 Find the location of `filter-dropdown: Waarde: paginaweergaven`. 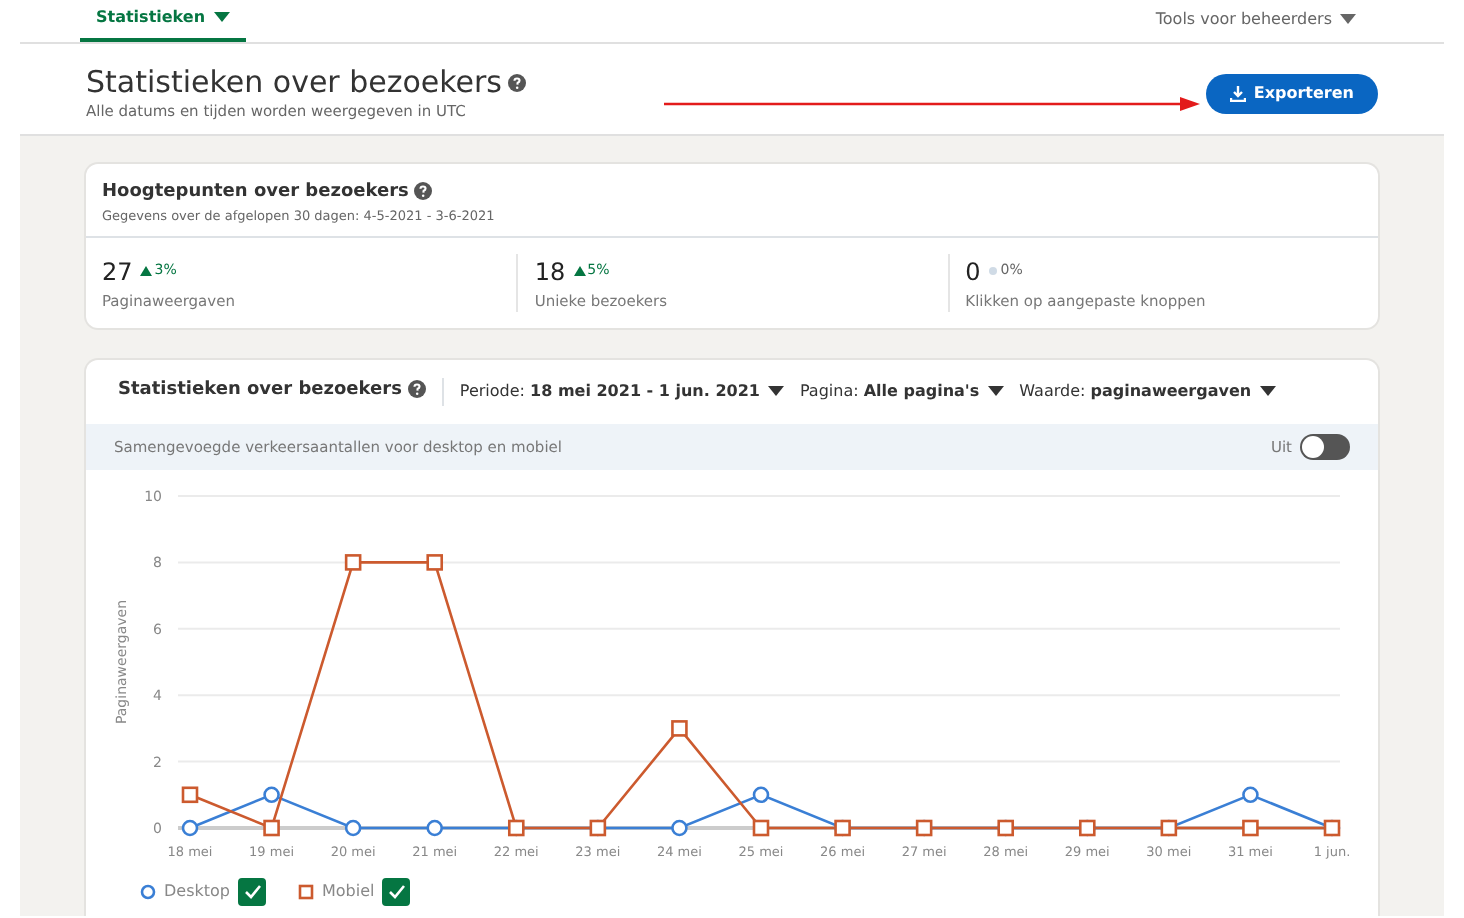

filter-dropdown: Waarde: paginaweergaven is located at coordinates (1147, 391).